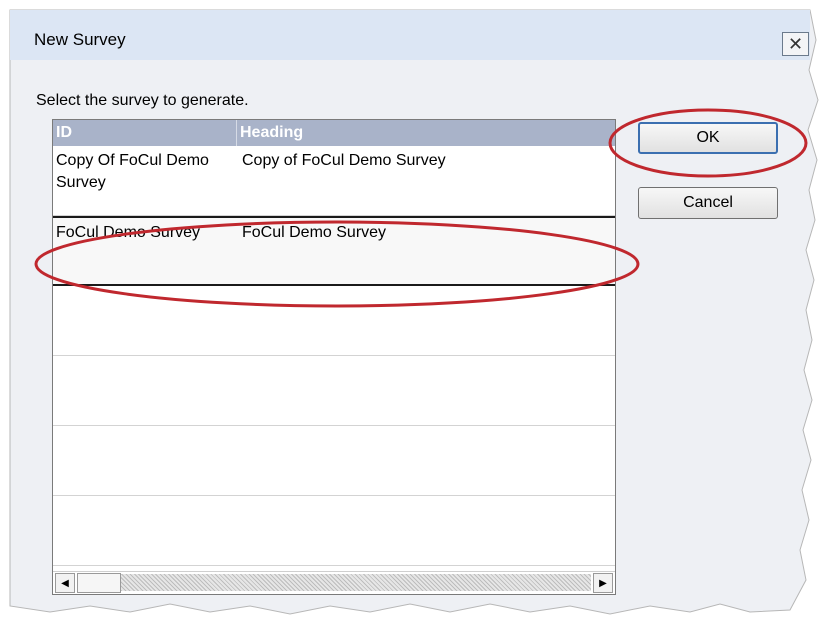 Image resolution: width=840 pixels, height=636 pixels. What do you see at coordinates (132, 171) in the screenshot?
I see `row-id-cell: Copy Of FoCul Demo Survey` at bounding box center [132, 171].